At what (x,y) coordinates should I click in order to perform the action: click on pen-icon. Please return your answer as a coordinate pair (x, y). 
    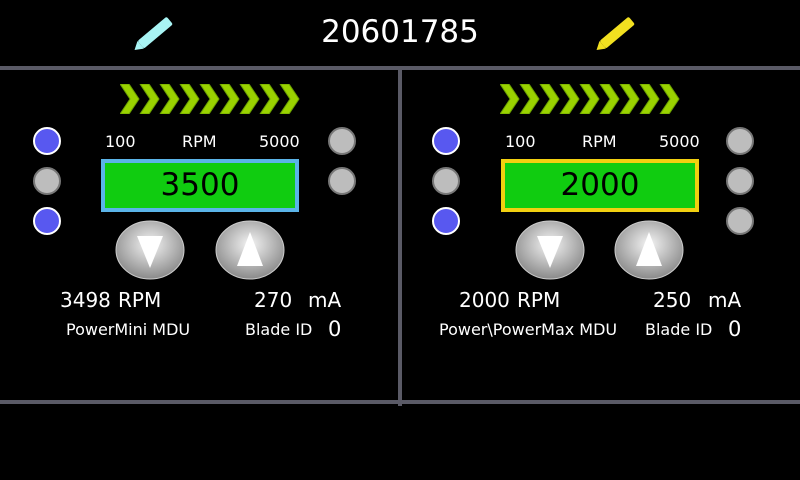
    Looking at the image, I should click on (618, 32).